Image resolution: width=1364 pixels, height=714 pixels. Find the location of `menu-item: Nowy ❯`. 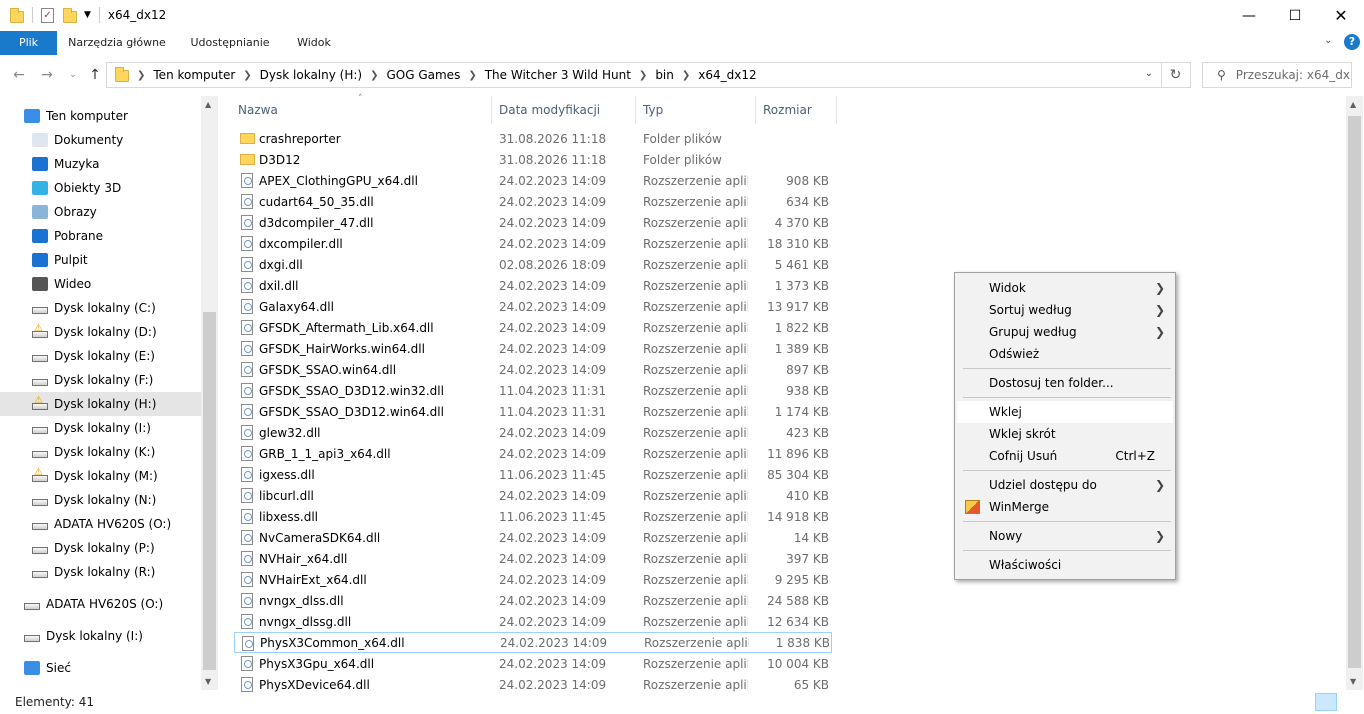

menu-item: Nowy ❯ is located at coordinates (1065, 536).